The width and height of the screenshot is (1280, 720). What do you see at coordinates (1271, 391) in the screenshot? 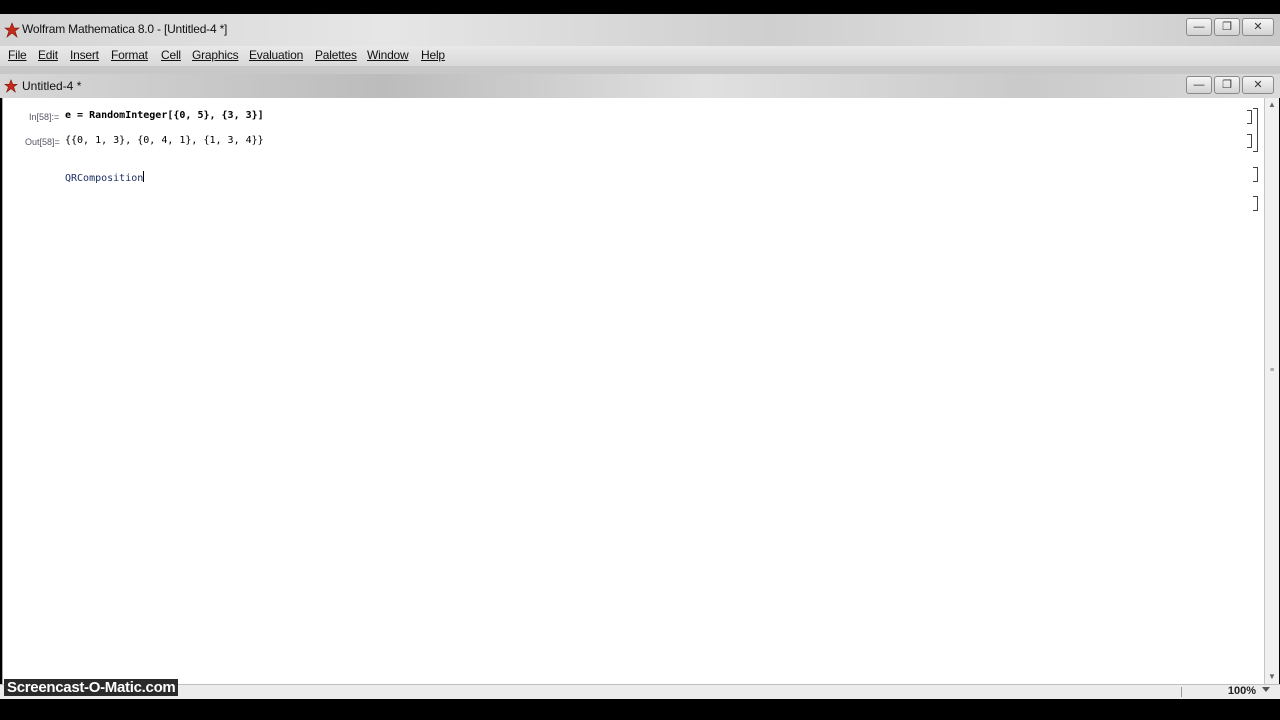
I see `vertical-scrollbar: ▲ ≡ ▼` at bounding box center [1271, 391].